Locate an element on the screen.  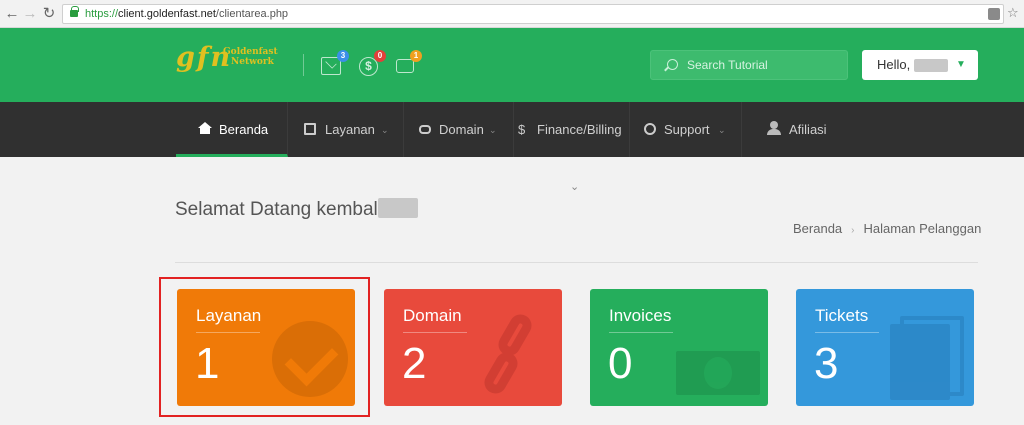
header-divider is located at coordinates (303, 65).